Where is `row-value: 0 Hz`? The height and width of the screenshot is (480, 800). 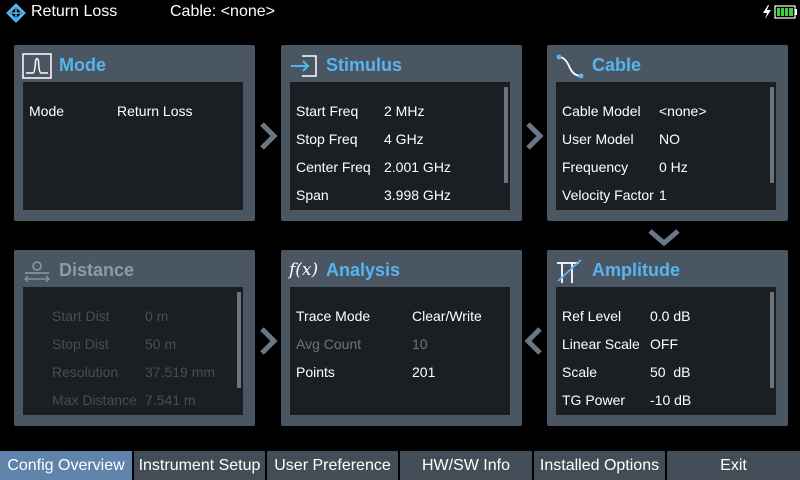 row-value: 0 Hz is located at coordinates (673, 167).